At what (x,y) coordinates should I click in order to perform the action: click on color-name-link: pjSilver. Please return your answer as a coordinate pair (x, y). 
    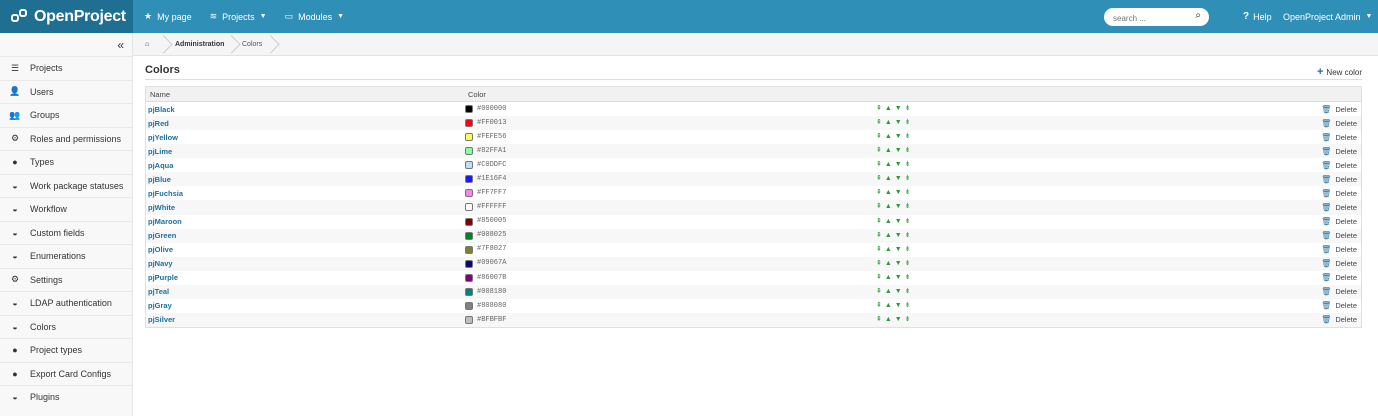
    Looking at the image, I should click on (161, 319).